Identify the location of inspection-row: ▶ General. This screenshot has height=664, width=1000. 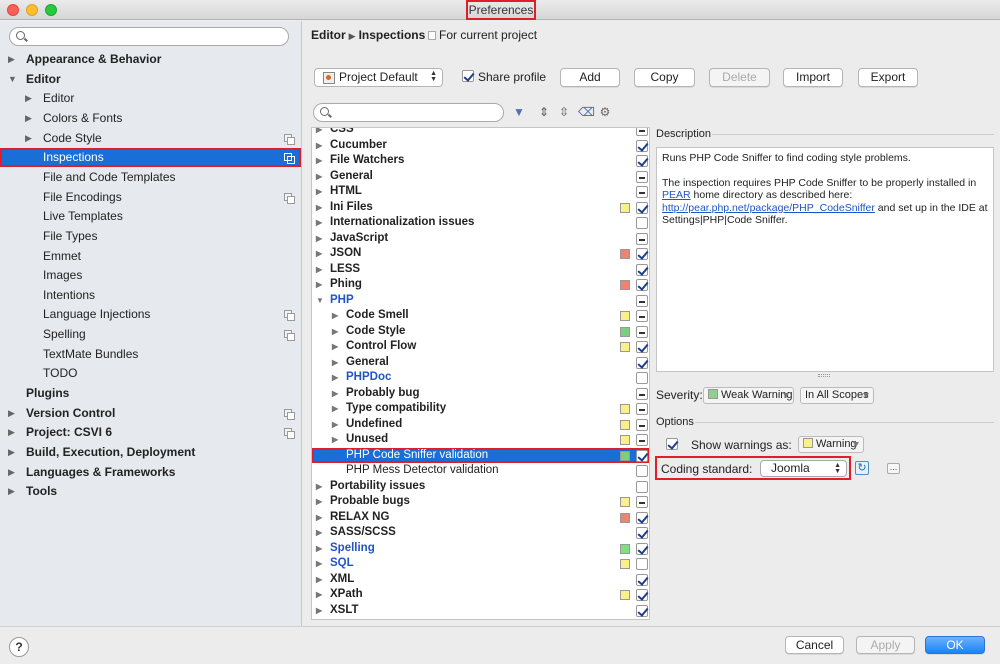
(480, 177).